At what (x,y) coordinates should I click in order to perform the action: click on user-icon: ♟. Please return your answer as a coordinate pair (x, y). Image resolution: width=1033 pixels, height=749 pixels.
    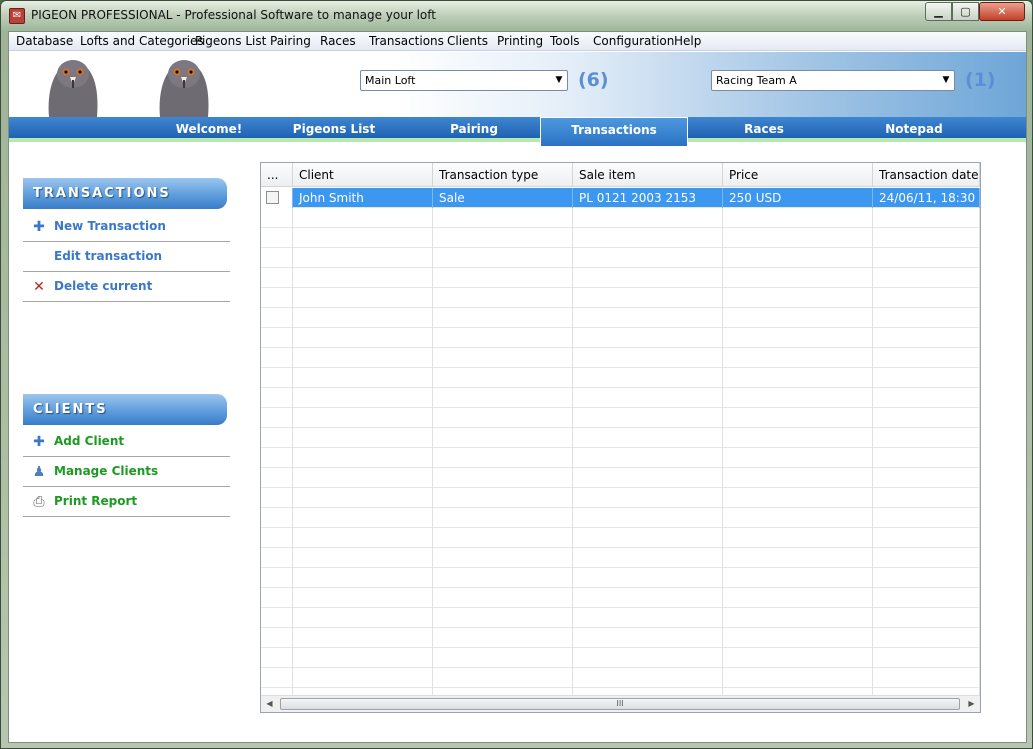
    Looking at the image, I should click on (39, 472).